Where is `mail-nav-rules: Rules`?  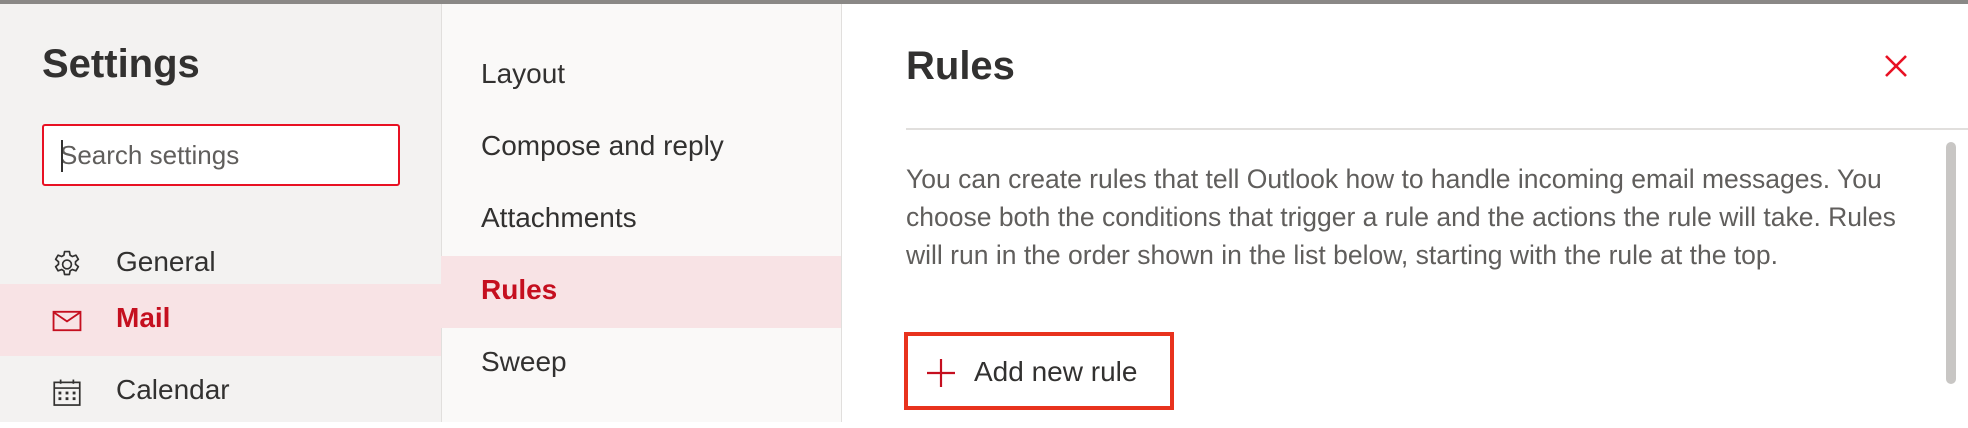 mail-nav-rules: Rules is located at coordinates (641, 292).